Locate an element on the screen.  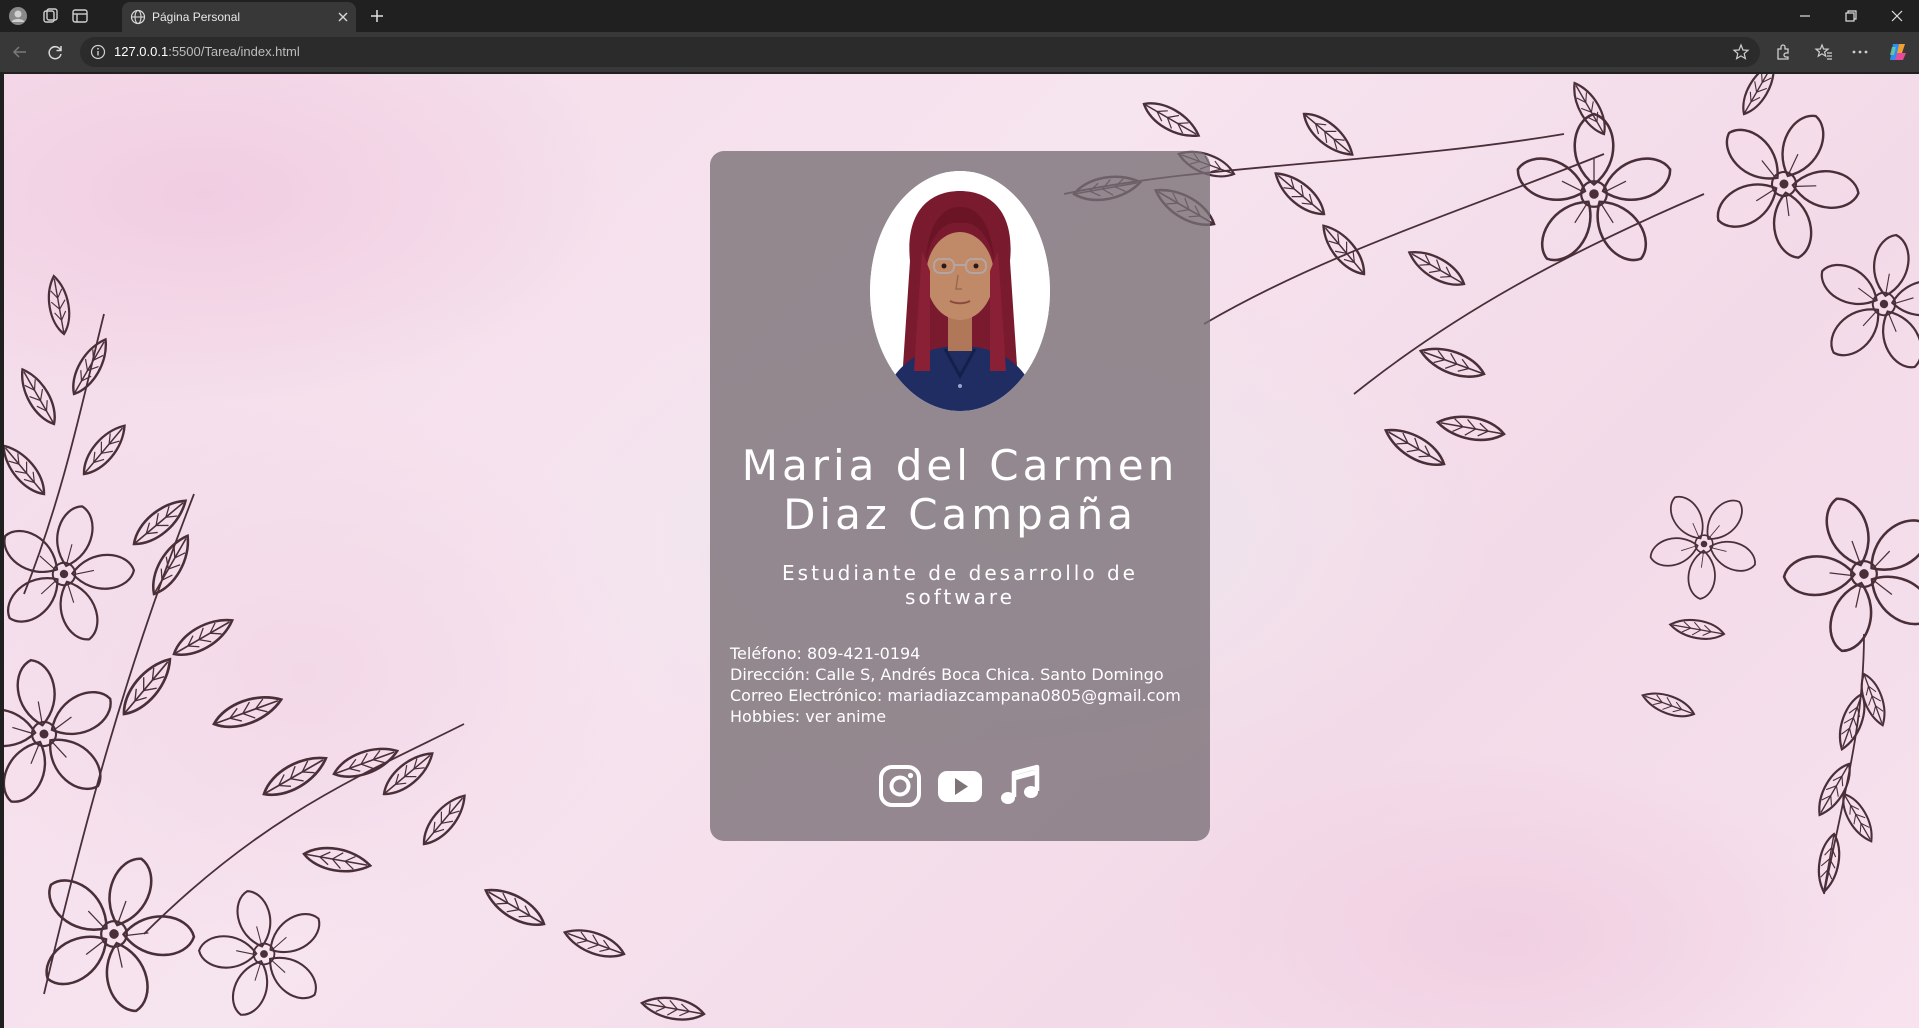
tab-title: Página Personal is located at coordinates (196, 17).